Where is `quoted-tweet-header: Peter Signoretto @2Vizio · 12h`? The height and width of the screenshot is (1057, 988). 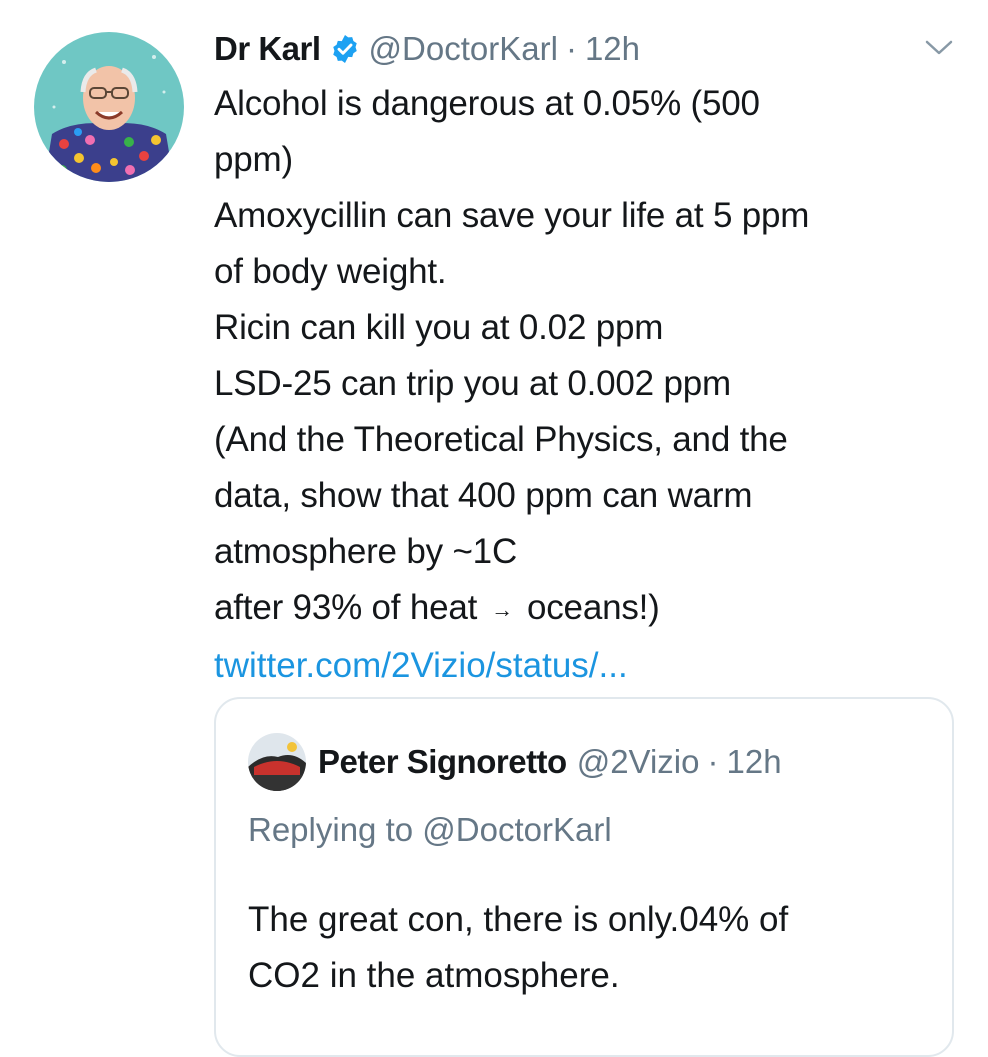 quoted-tweet-header: Peter Signoretto @2Vizio · 12h is located at coordinates (515, 762).